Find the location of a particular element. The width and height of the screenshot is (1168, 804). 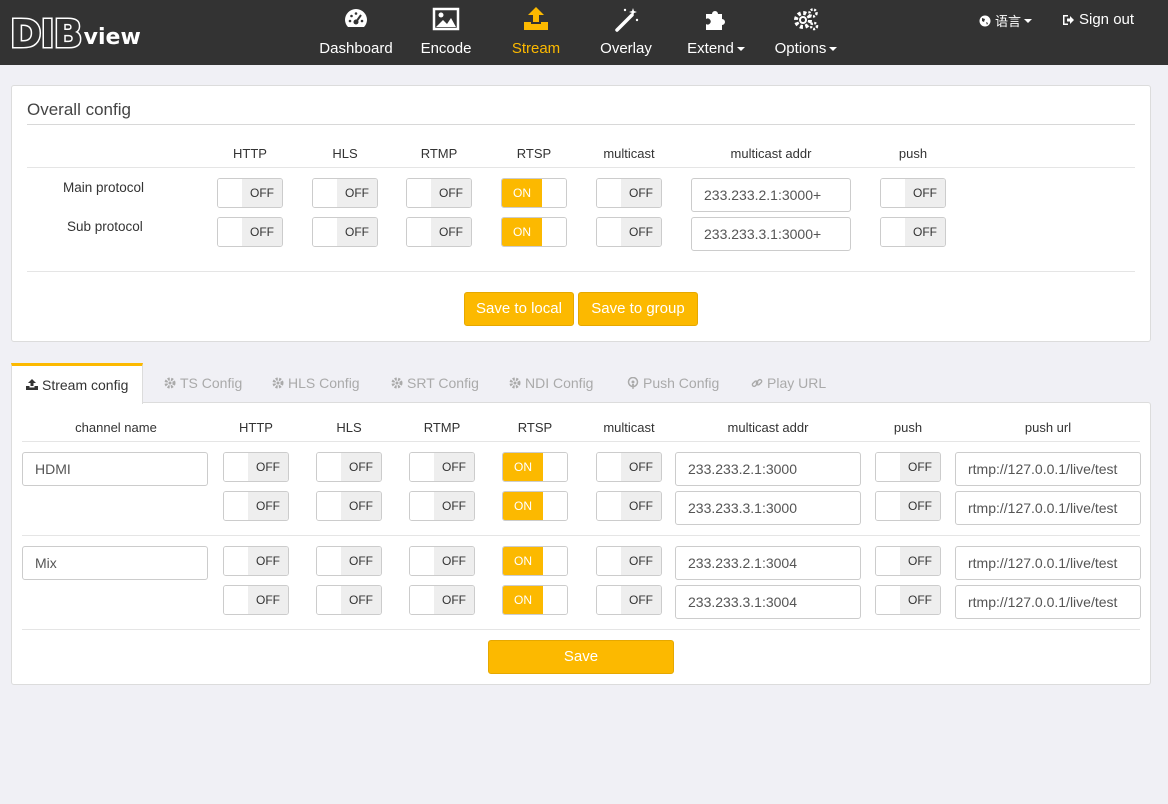

magic-wand-icon is located at coordinates (627, 20).